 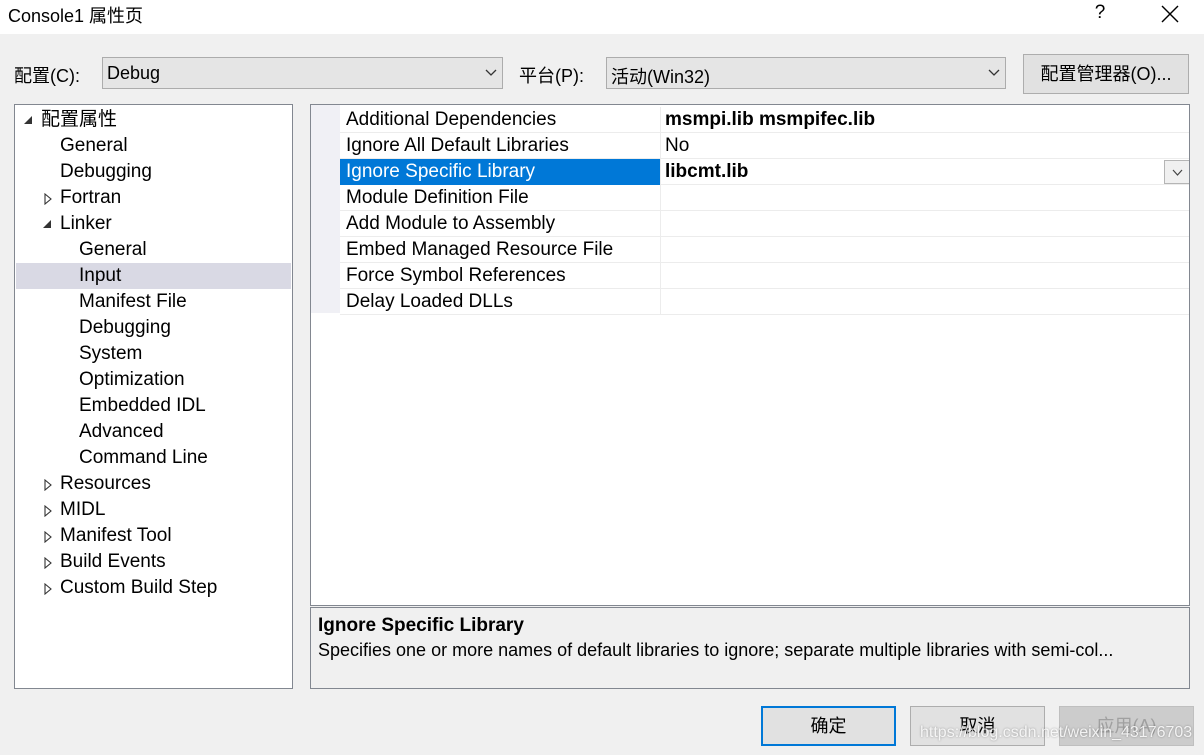 What do you see at coordinates (153, 484) in the screenshot?
I see `tree-item-resources: Resources` at bounding box center [153, 484].